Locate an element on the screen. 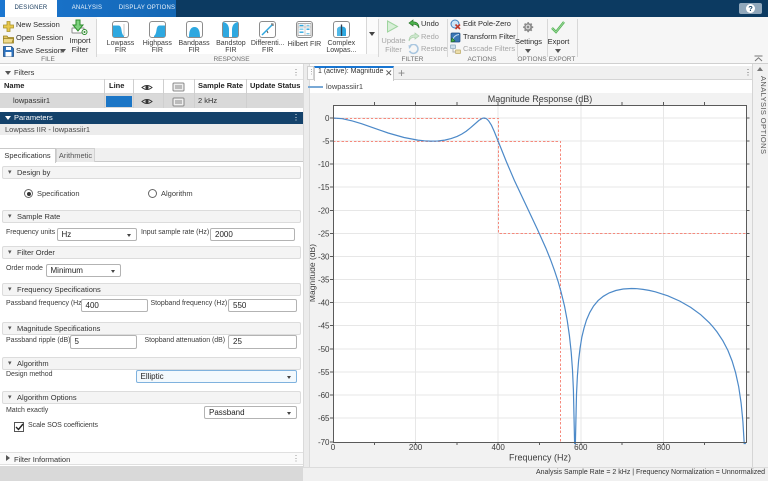 The image size is (768, 481). svg-text: -25 is located at coordinates (324, 233).